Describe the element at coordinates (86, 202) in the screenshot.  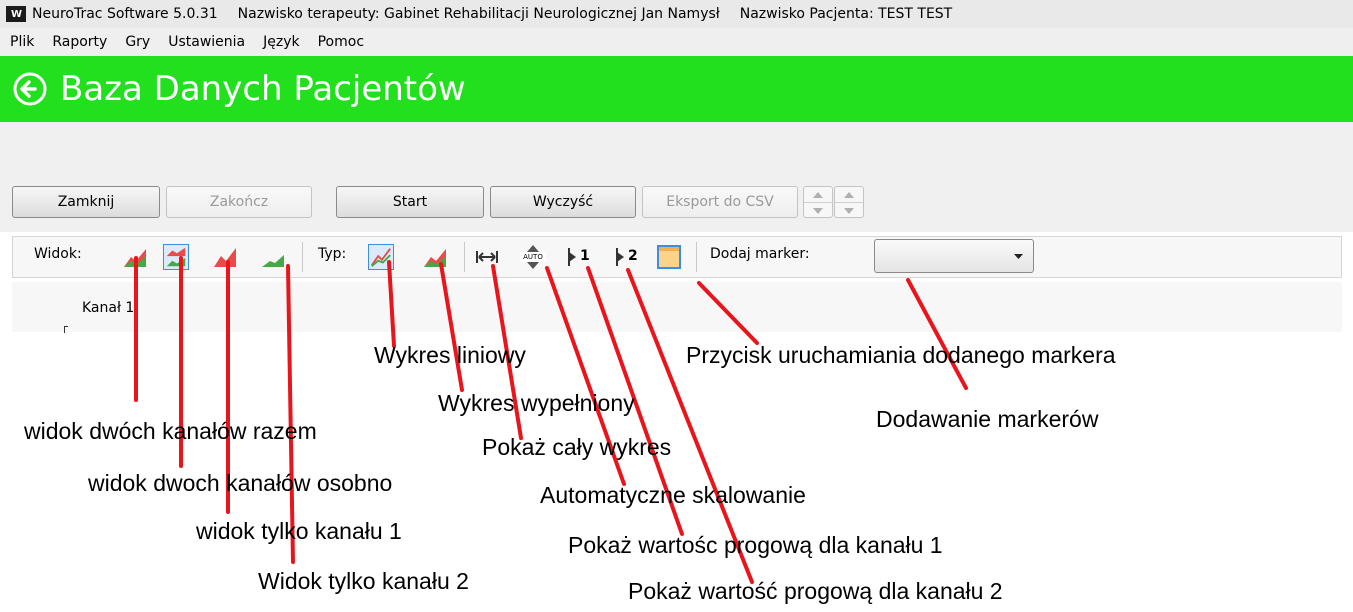
I see `close-button: Zamknij` at that location.